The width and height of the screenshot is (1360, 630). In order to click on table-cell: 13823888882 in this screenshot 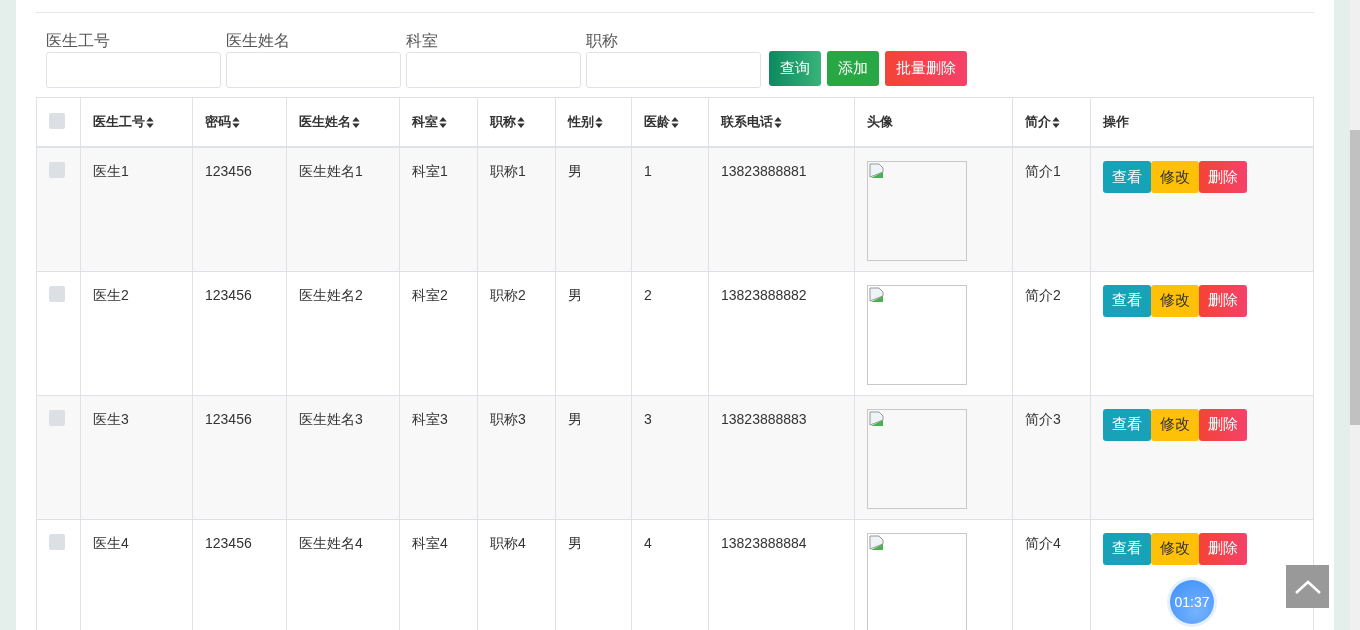, I will do `click(764, 294)`.